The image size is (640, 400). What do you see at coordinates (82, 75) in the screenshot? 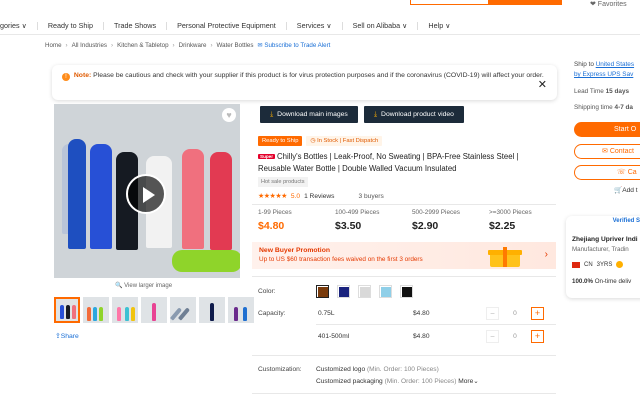
I see `notice-label: Note:` at bounding box center [82, 75].